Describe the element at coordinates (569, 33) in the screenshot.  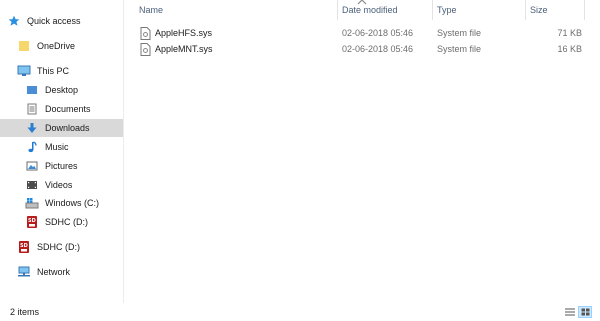
I see `file-size: 71 KB` at that location.